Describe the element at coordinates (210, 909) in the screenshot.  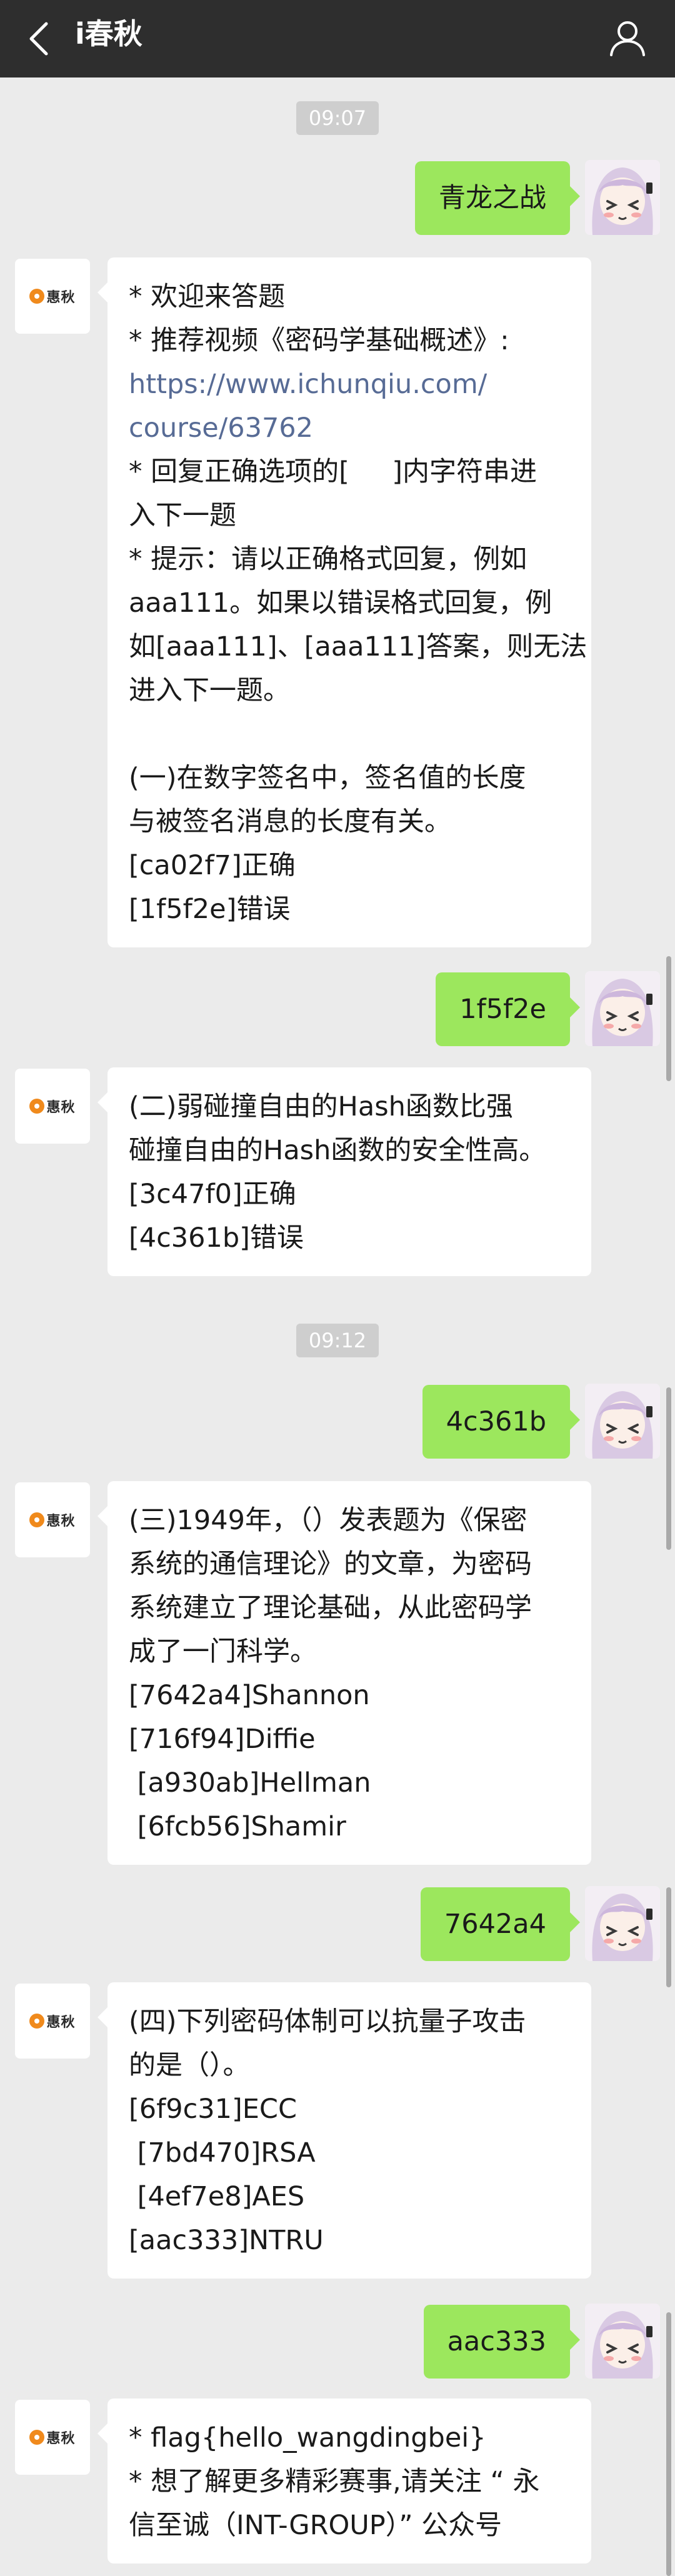
I see `answer-option: [1f5f2e]错误` at that location.